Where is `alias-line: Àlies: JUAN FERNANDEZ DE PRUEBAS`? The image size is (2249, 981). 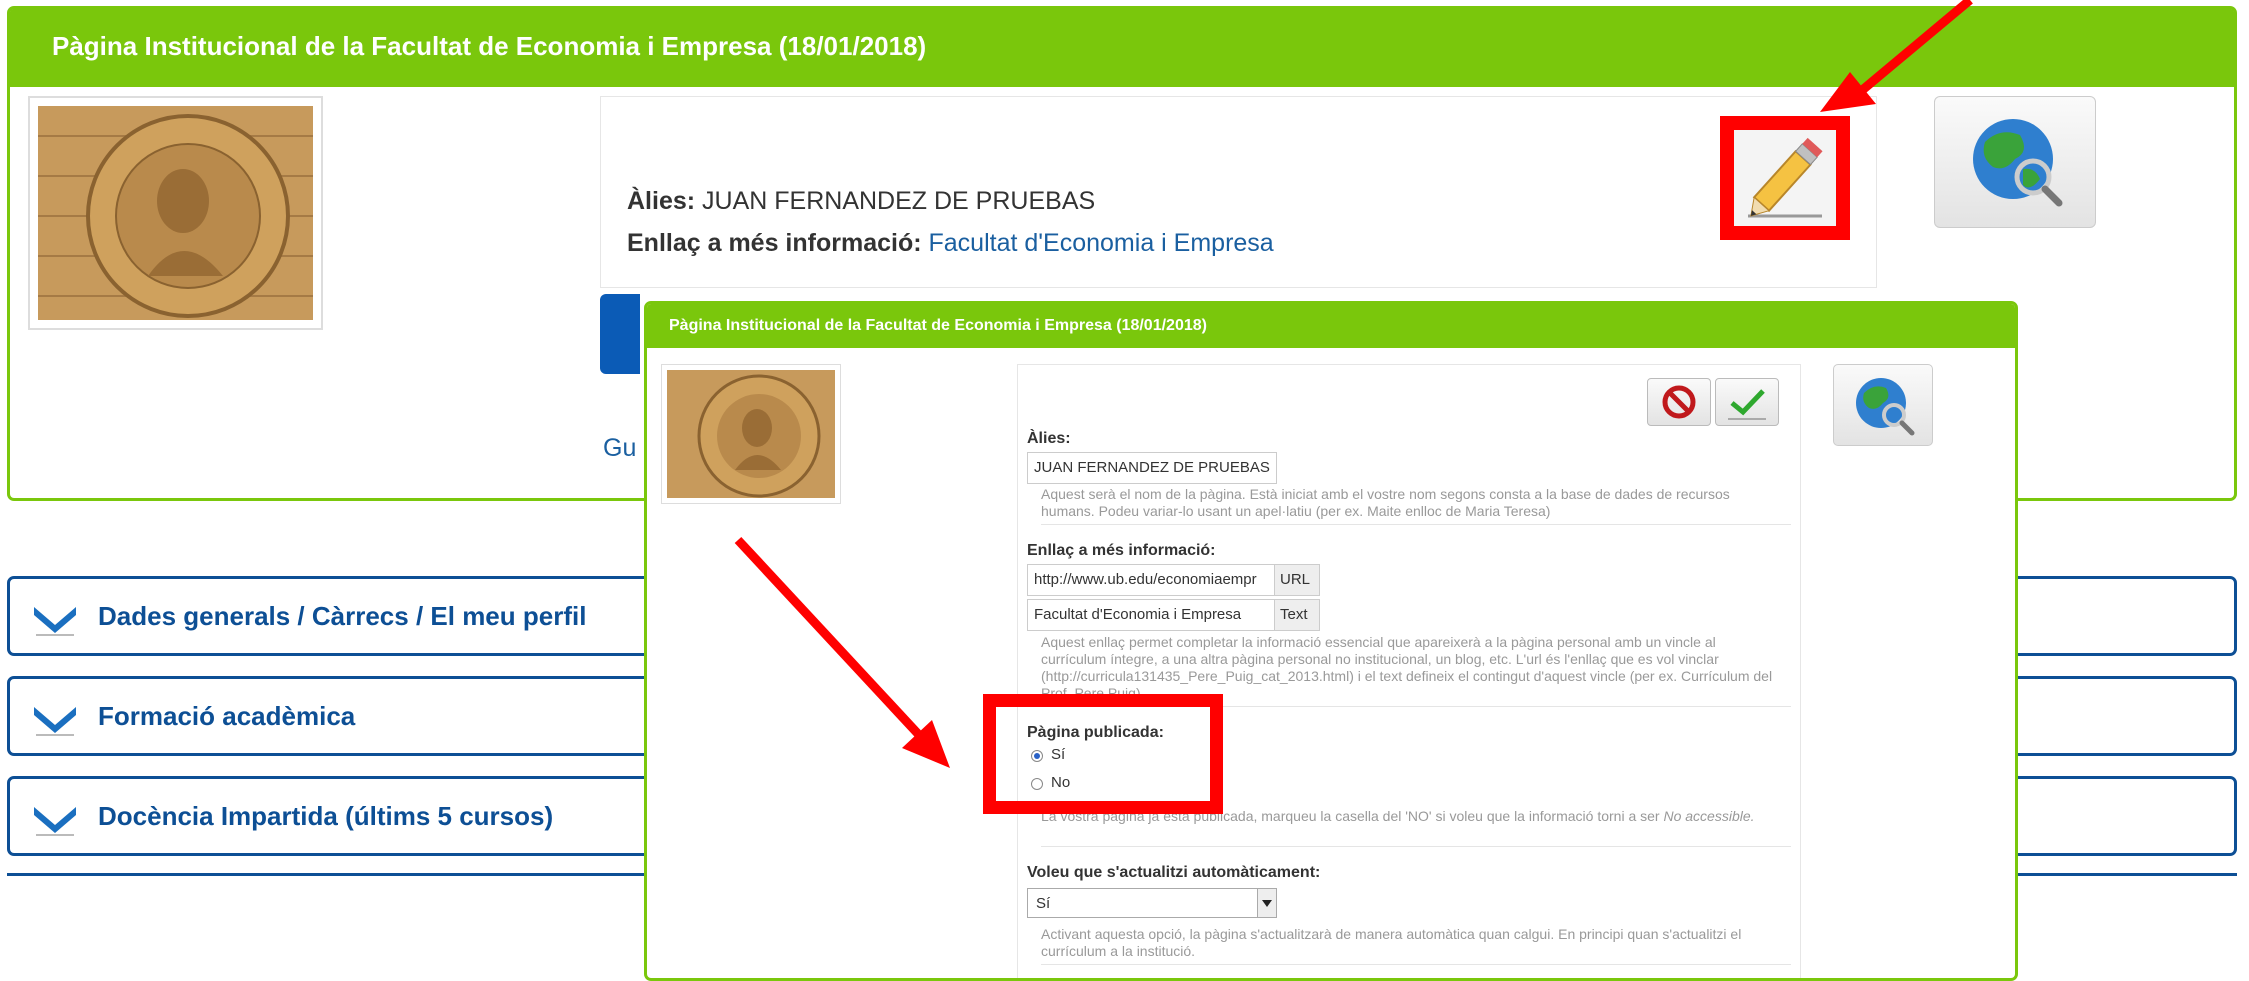 alias-line: Àlies: JUAN FERNANDEZ DE PRUEBAS is located at coordinates (861, 201).